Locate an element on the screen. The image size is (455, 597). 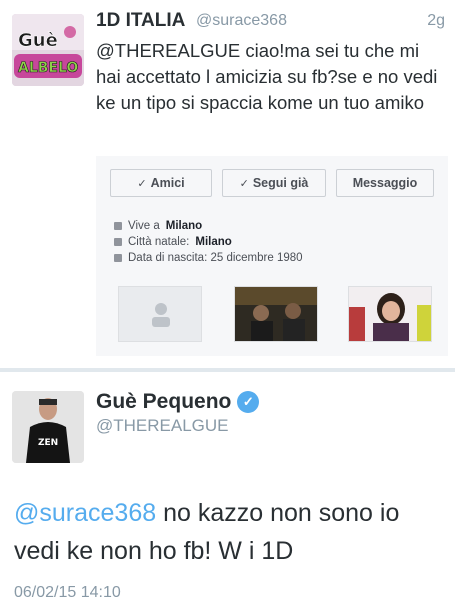
svg-text: ALBELO is located at coordinates (48, 68).